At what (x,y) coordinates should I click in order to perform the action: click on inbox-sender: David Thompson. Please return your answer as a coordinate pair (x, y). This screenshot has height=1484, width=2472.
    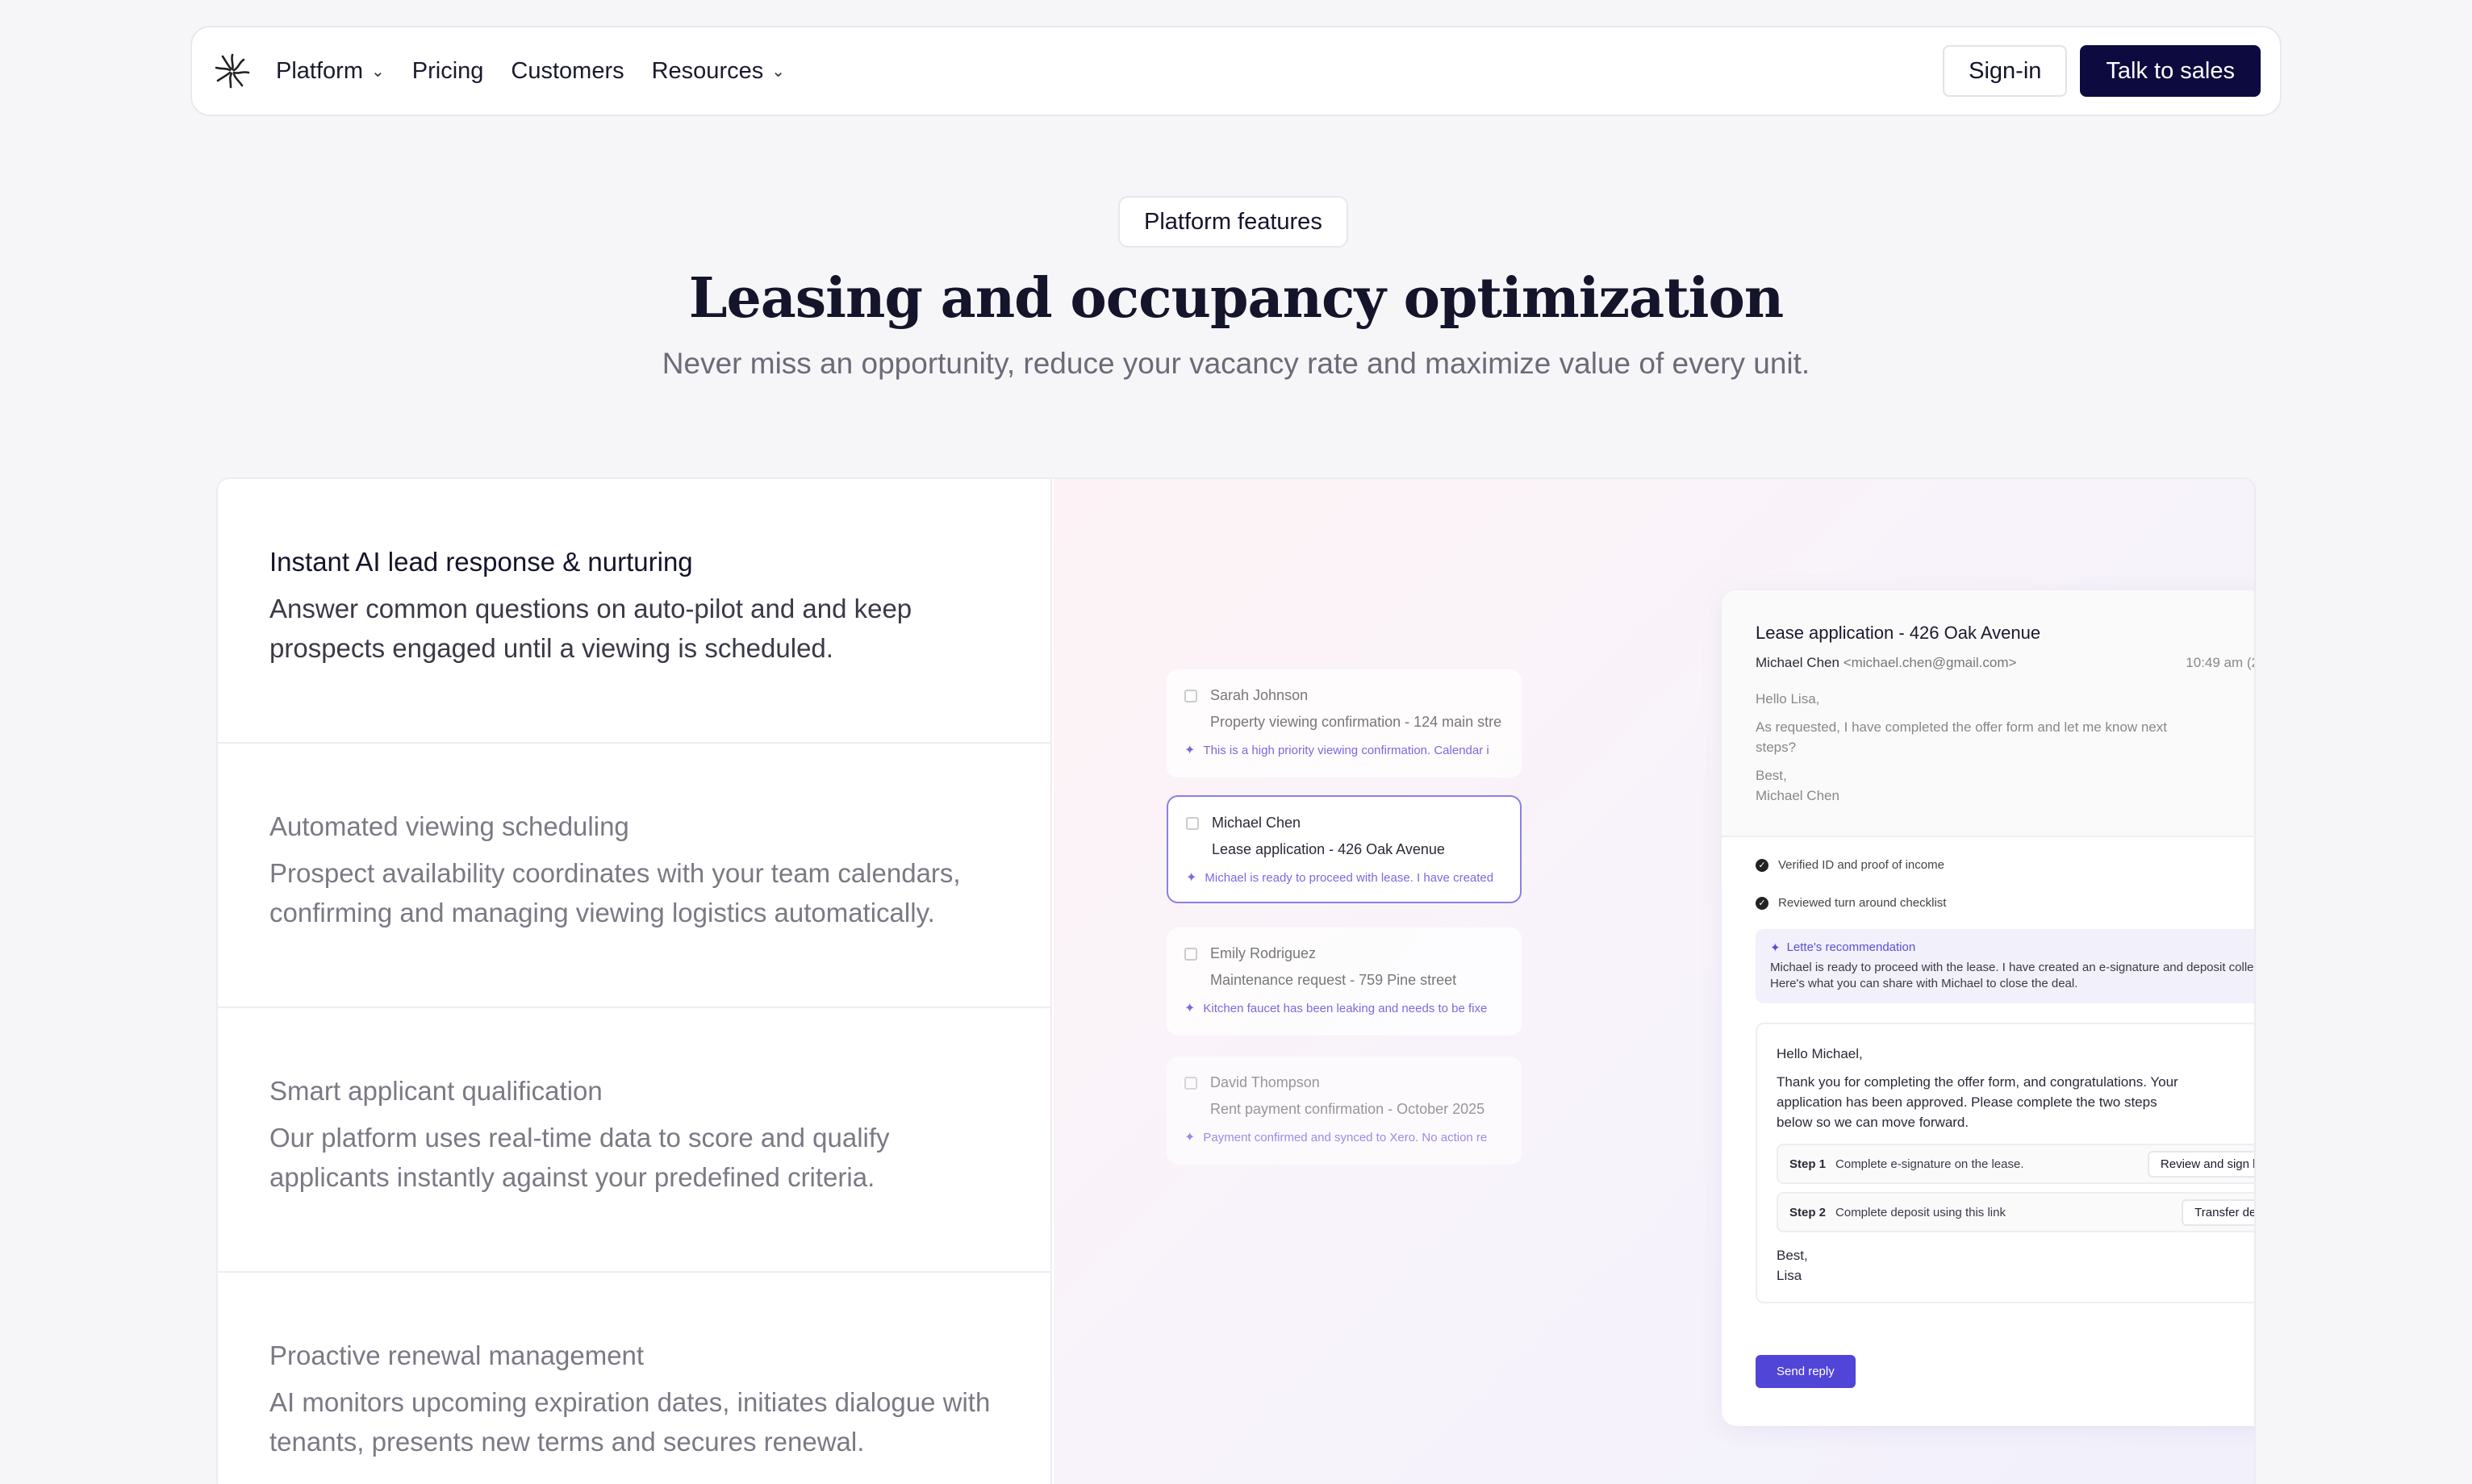
    Looking at the image, I should click on (1265, 1082).